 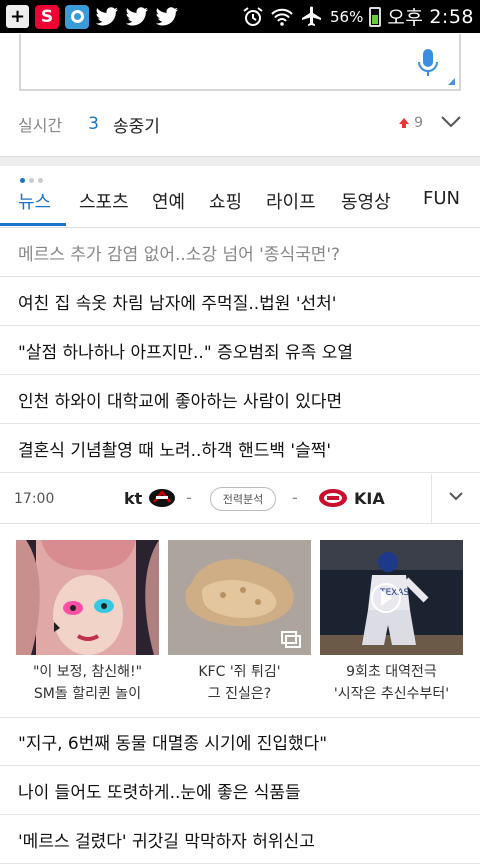 I want to click on status-bar: + S 56% 오후 2:58, so click(x=240, y=16).